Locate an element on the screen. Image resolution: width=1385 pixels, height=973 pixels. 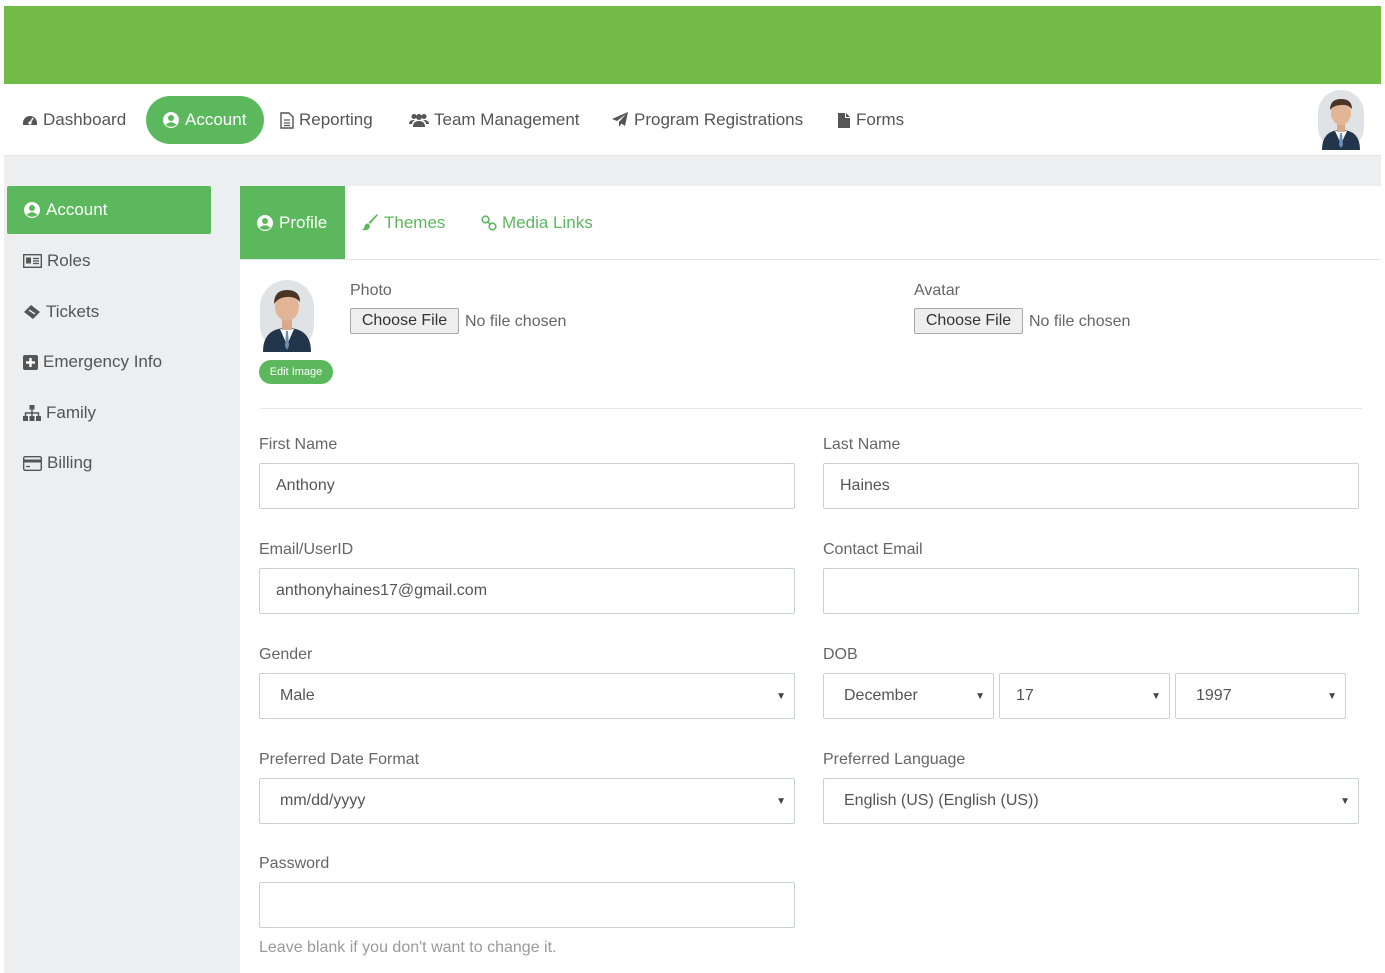
sidebar-item-label: Tickets is located at coordinates (73, 311).